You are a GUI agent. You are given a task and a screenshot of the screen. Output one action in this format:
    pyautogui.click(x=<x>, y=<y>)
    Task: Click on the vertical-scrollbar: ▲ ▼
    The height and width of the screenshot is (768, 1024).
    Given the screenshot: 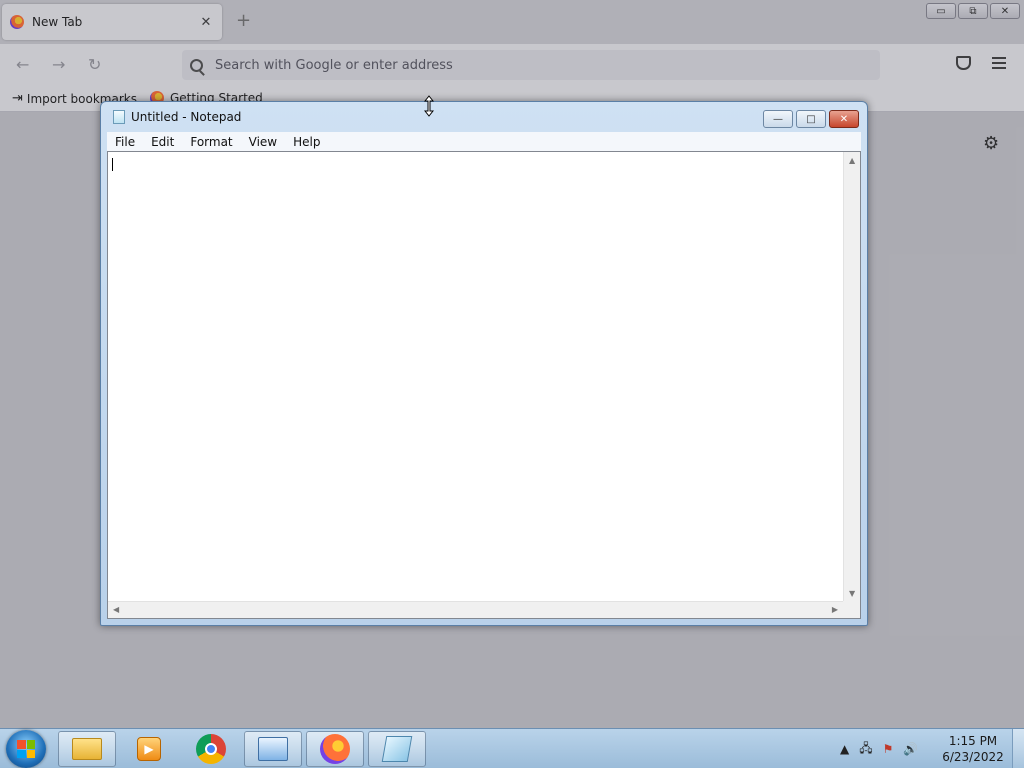 What is the action you would take?
    pyautogui.click(x=851, y=377)
    